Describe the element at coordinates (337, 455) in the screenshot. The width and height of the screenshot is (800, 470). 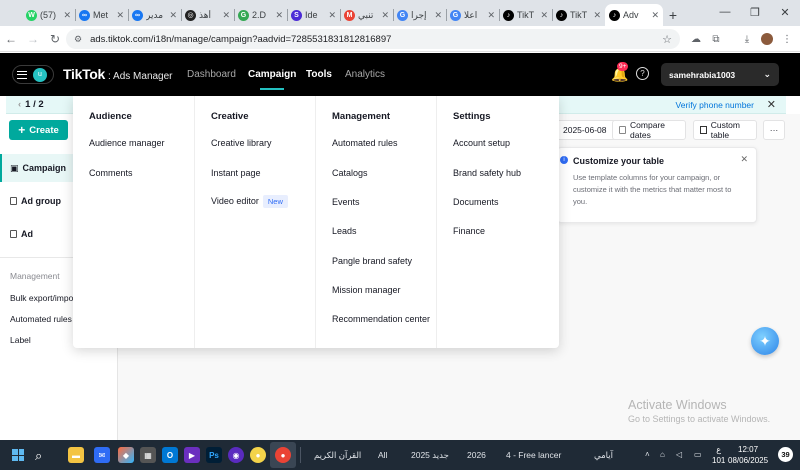
I see `taskbar-item-quran: القرآن الكريم` at that location.